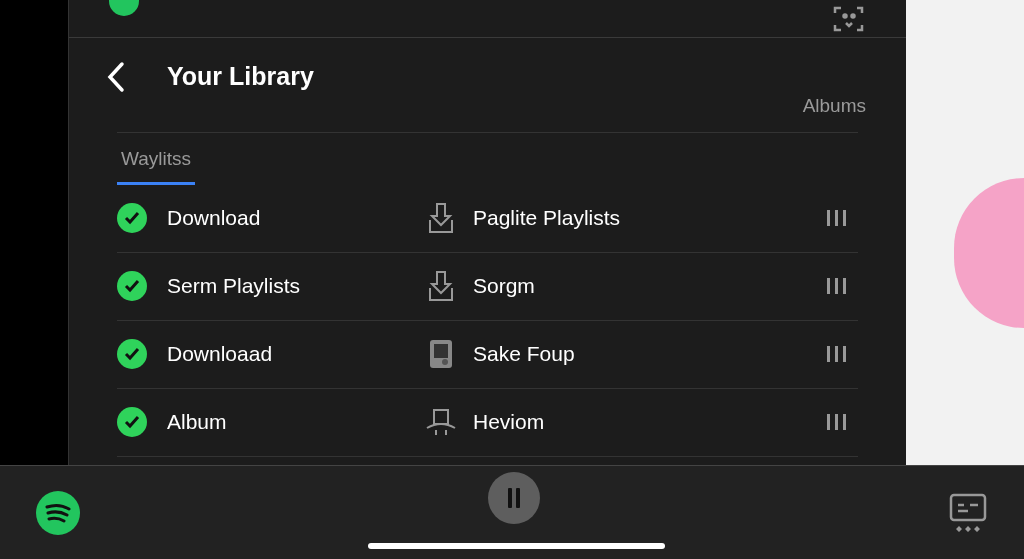  Describe the element at coordinates (296, 354) in the screenshot. I see `list-item-label: Downloaad` at that location.